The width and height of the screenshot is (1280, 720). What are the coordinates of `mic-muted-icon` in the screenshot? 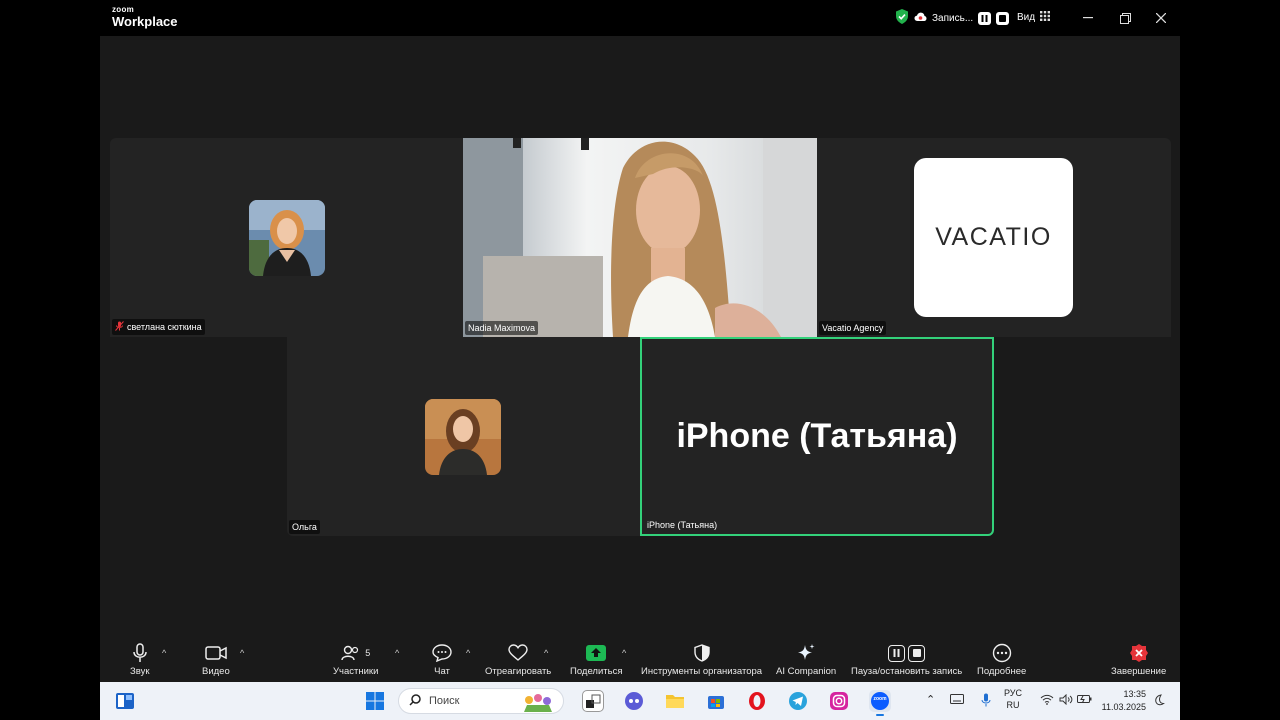 It's located at (119, 327).